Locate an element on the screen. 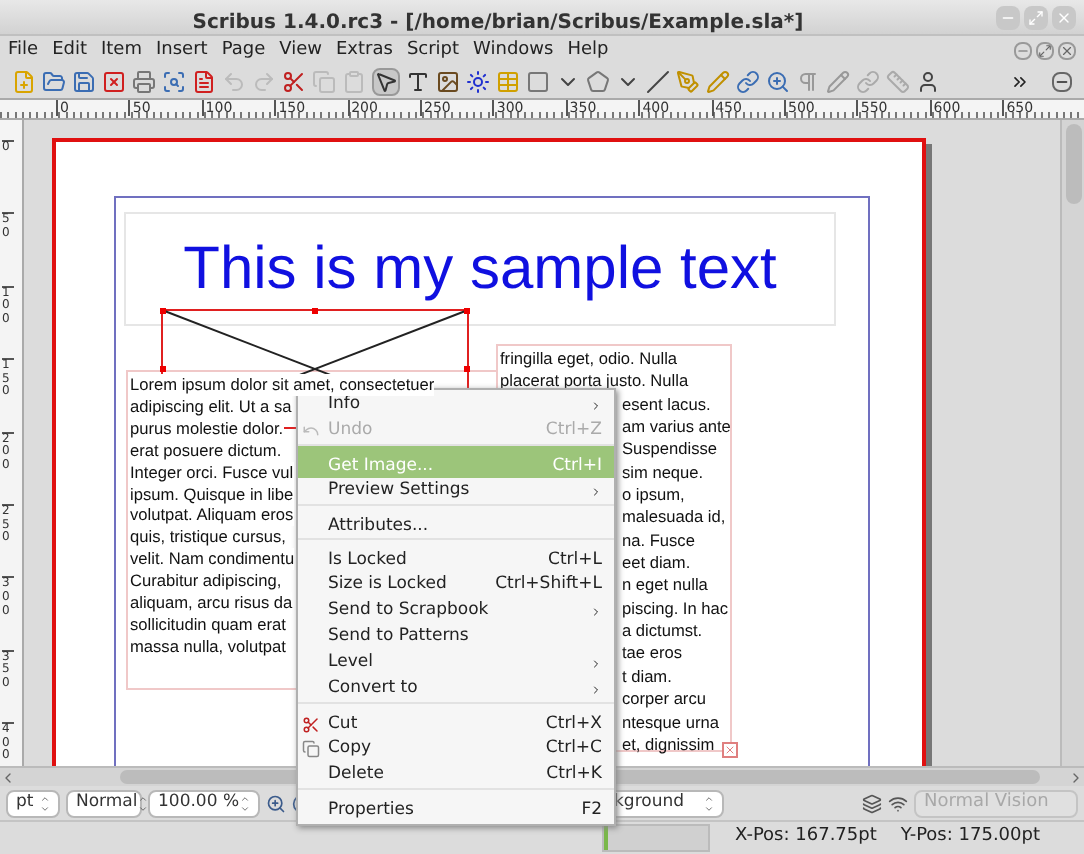 The width and height of the screenshot is (1084, 854). body-text-line: eet diam. is located at coordinates (656, 563).